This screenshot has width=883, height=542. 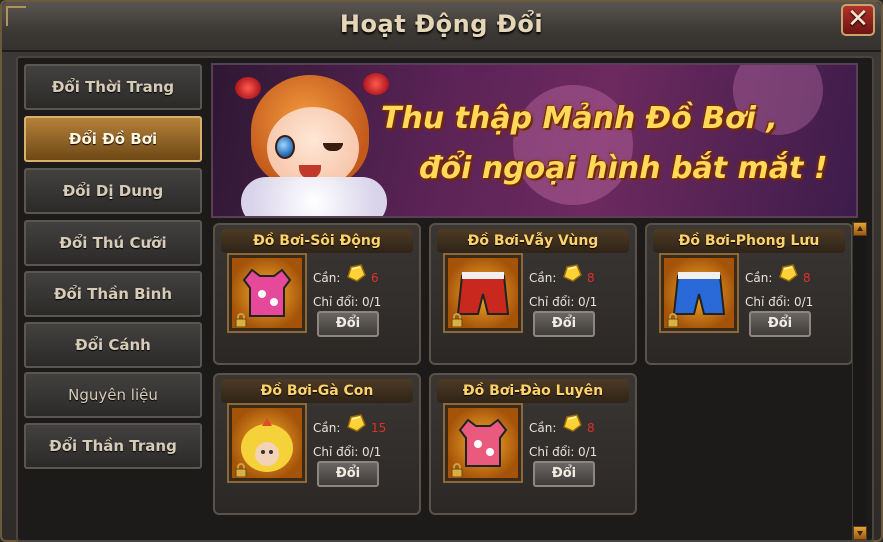 I want to click on title-bar: Hoạt Động Đổi ✕, so click(x=441, y=27).